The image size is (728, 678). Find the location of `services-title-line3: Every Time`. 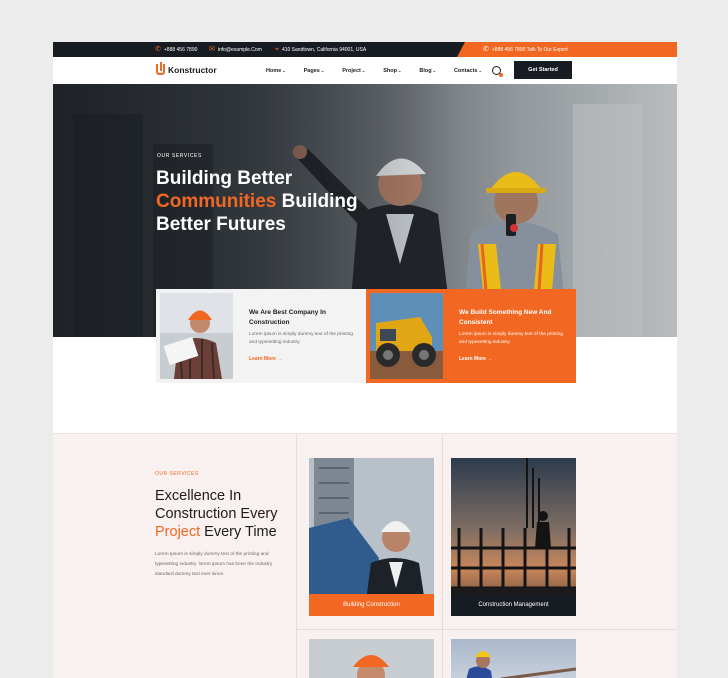

services-title-line3: Every Time is located at coordinates (238, 532).